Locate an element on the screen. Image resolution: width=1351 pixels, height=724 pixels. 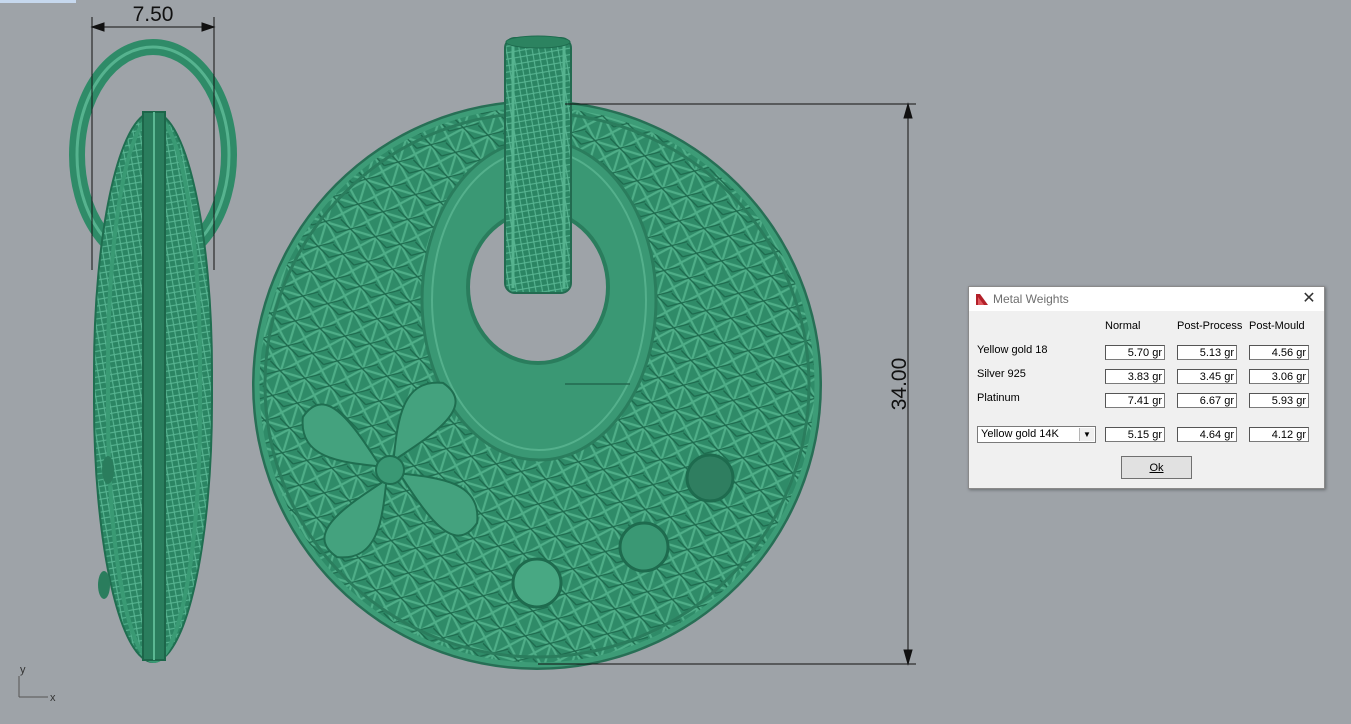
weight-field-custom-normal: 5.15 gr is located at coordinates (1135, 434).